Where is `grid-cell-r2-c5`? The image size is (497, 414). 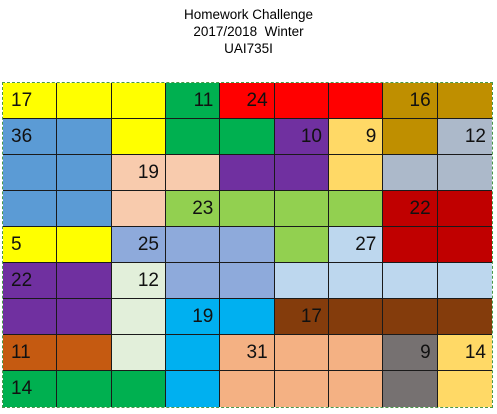
grid-cell-r2-c5 is located at coordinates (301, 173).